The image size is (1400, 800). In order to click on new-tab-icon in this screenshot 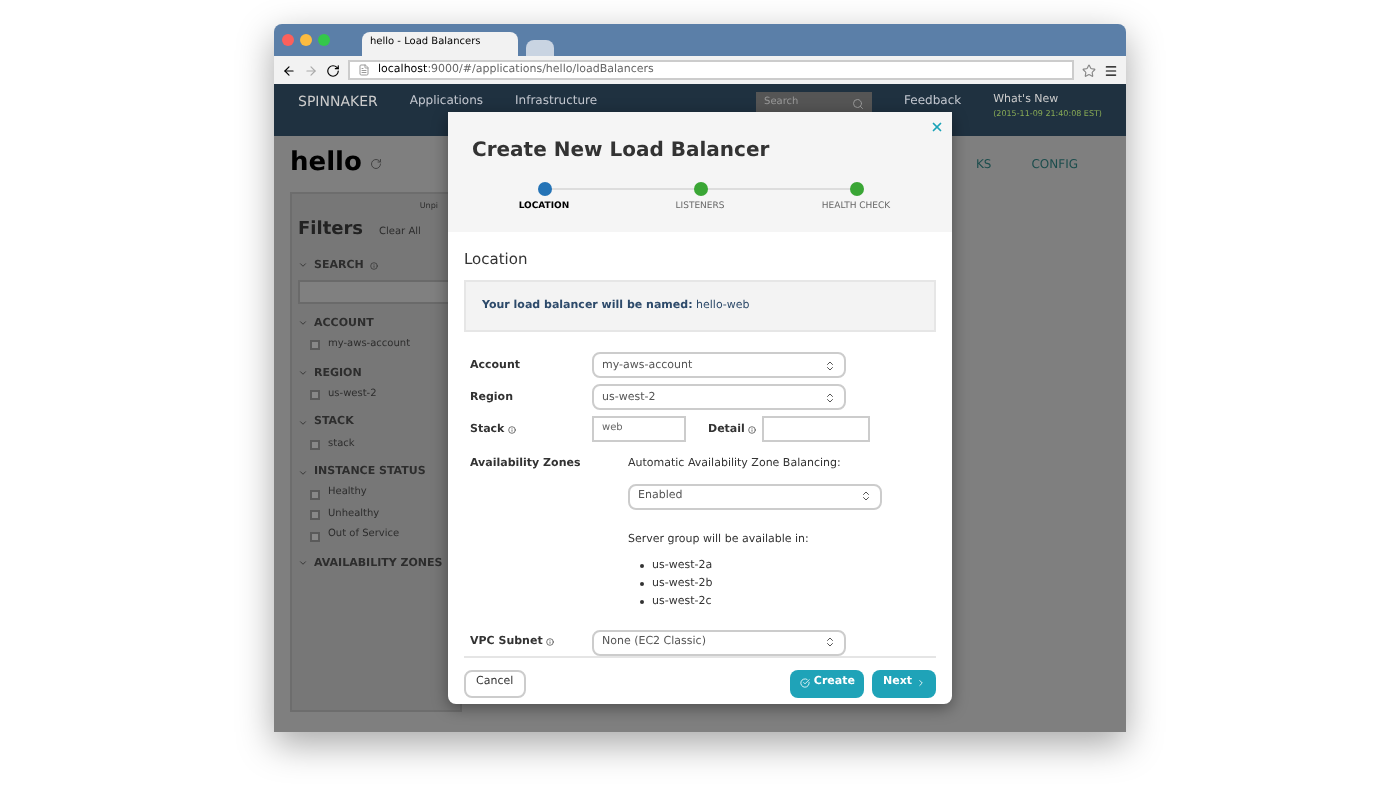, I will do `click(540, 48)`.